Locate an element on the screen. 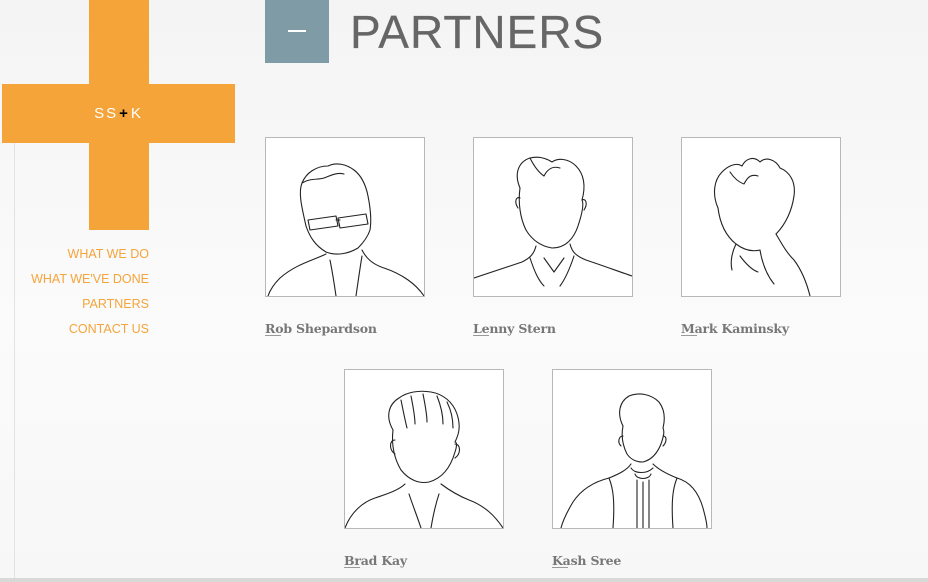 This screenshot has height=582, width=928. collapse-button is located at coordinates (297, 31).